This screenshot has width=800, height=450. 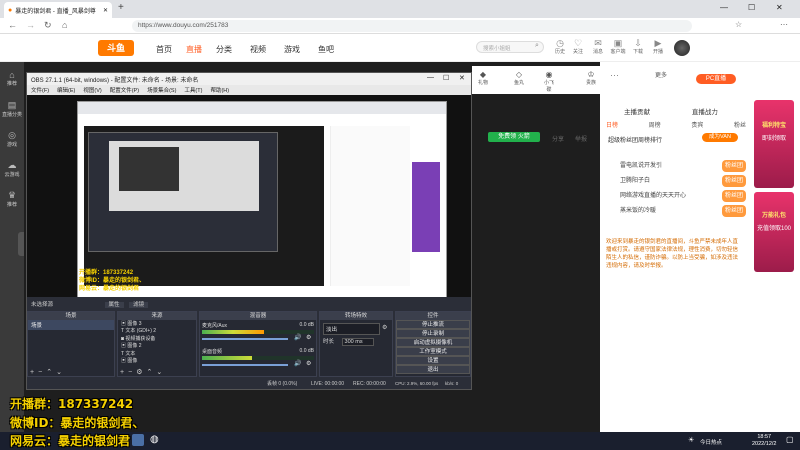 What do you see at coordinates (430, 77) in the screenshot?
I see `obs-minimize-icon: —` at bounding box center [430, 77].